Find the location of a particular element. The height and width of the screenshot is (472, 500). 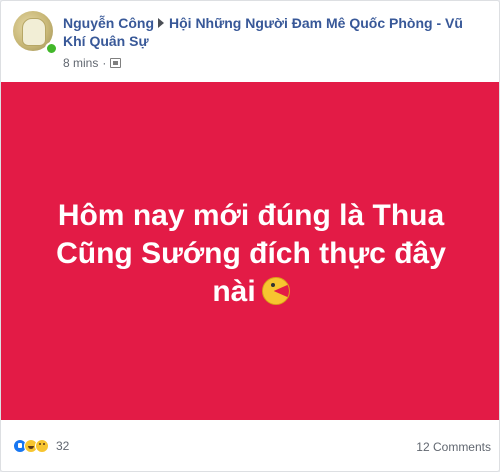

reactions-summary: 32 is located at coordinates (41, 446).